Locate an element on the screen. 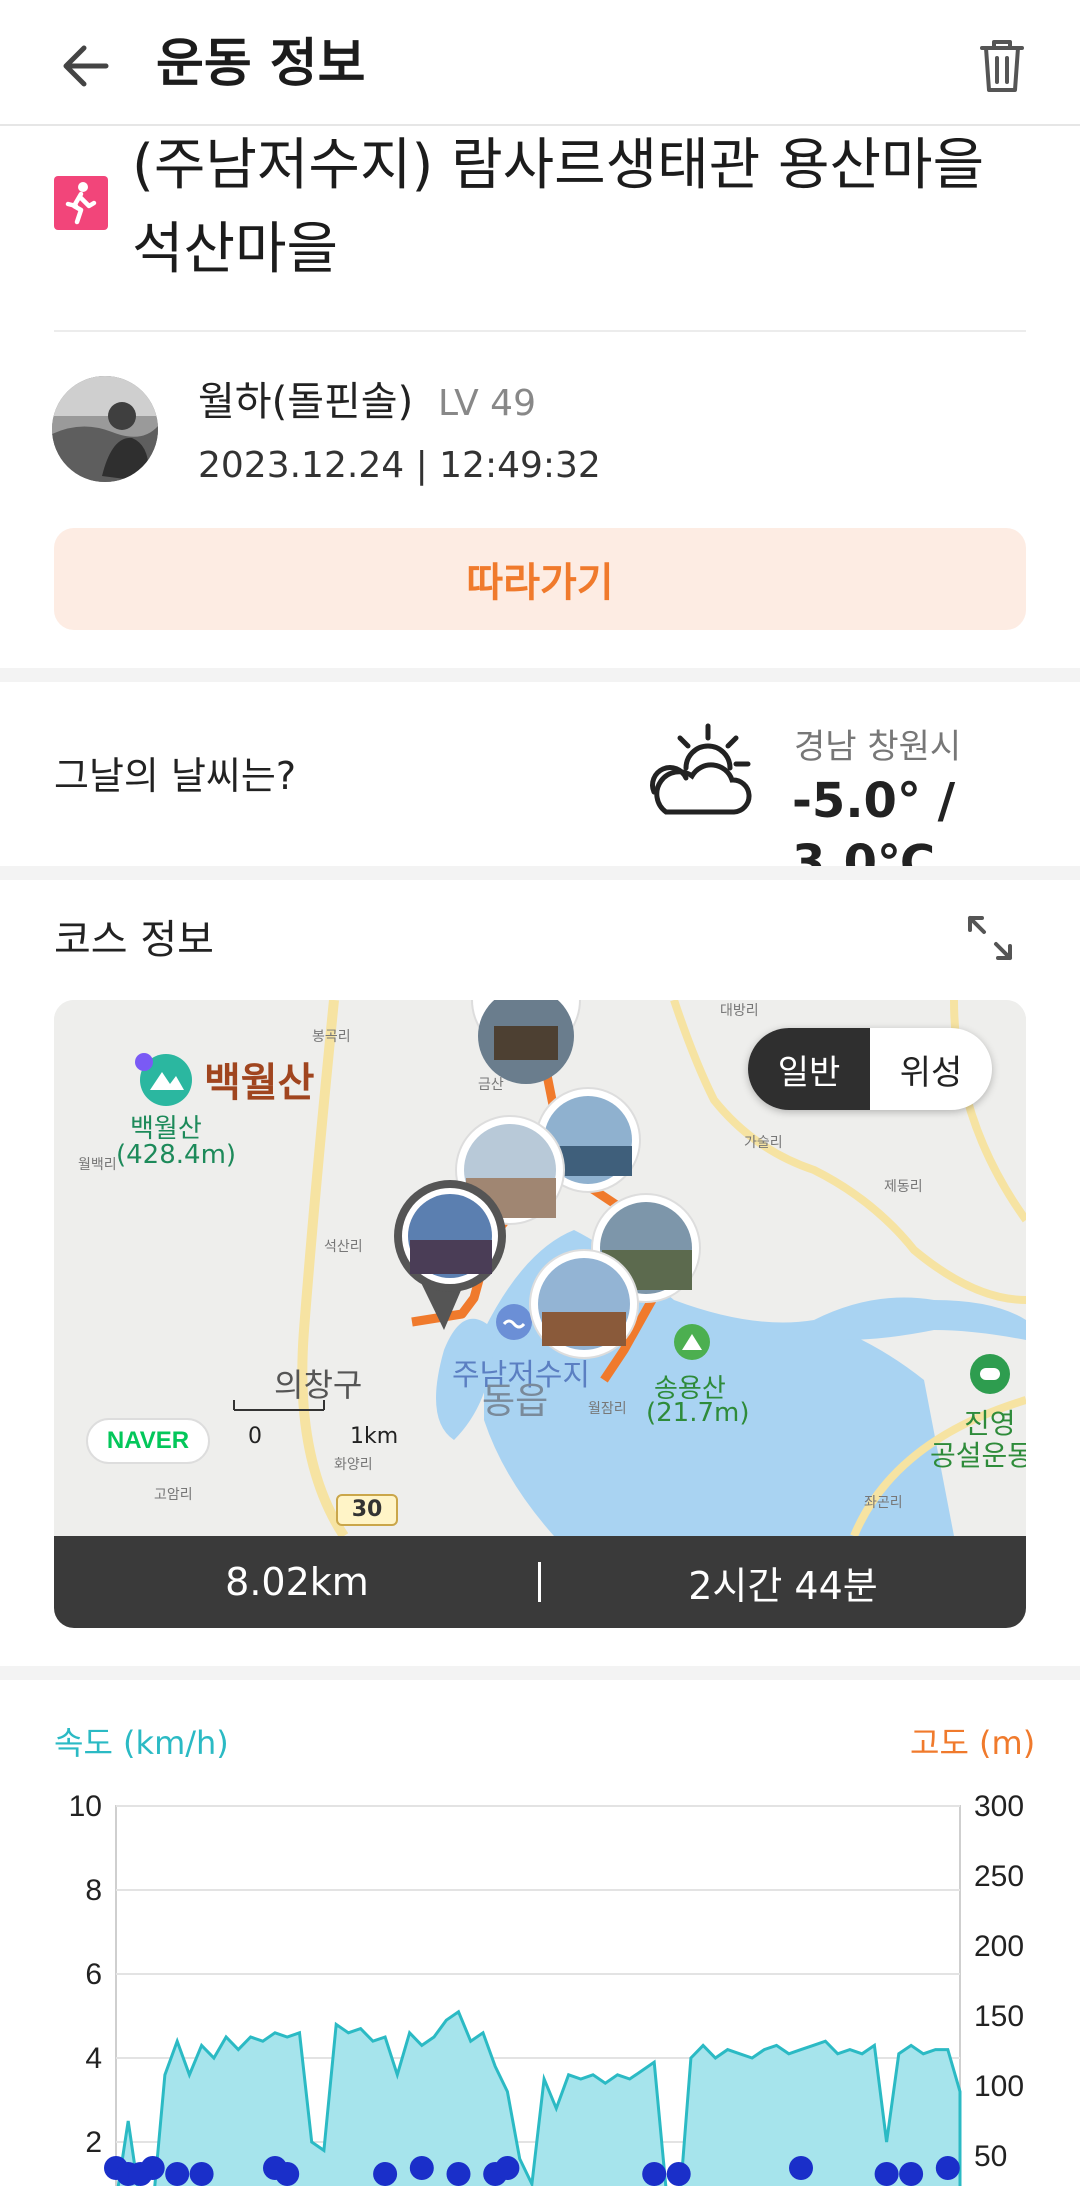 The height and width of the screenshot is (2186, 1080). y-left-tick: 10 is located at coordinates (85, 1806).